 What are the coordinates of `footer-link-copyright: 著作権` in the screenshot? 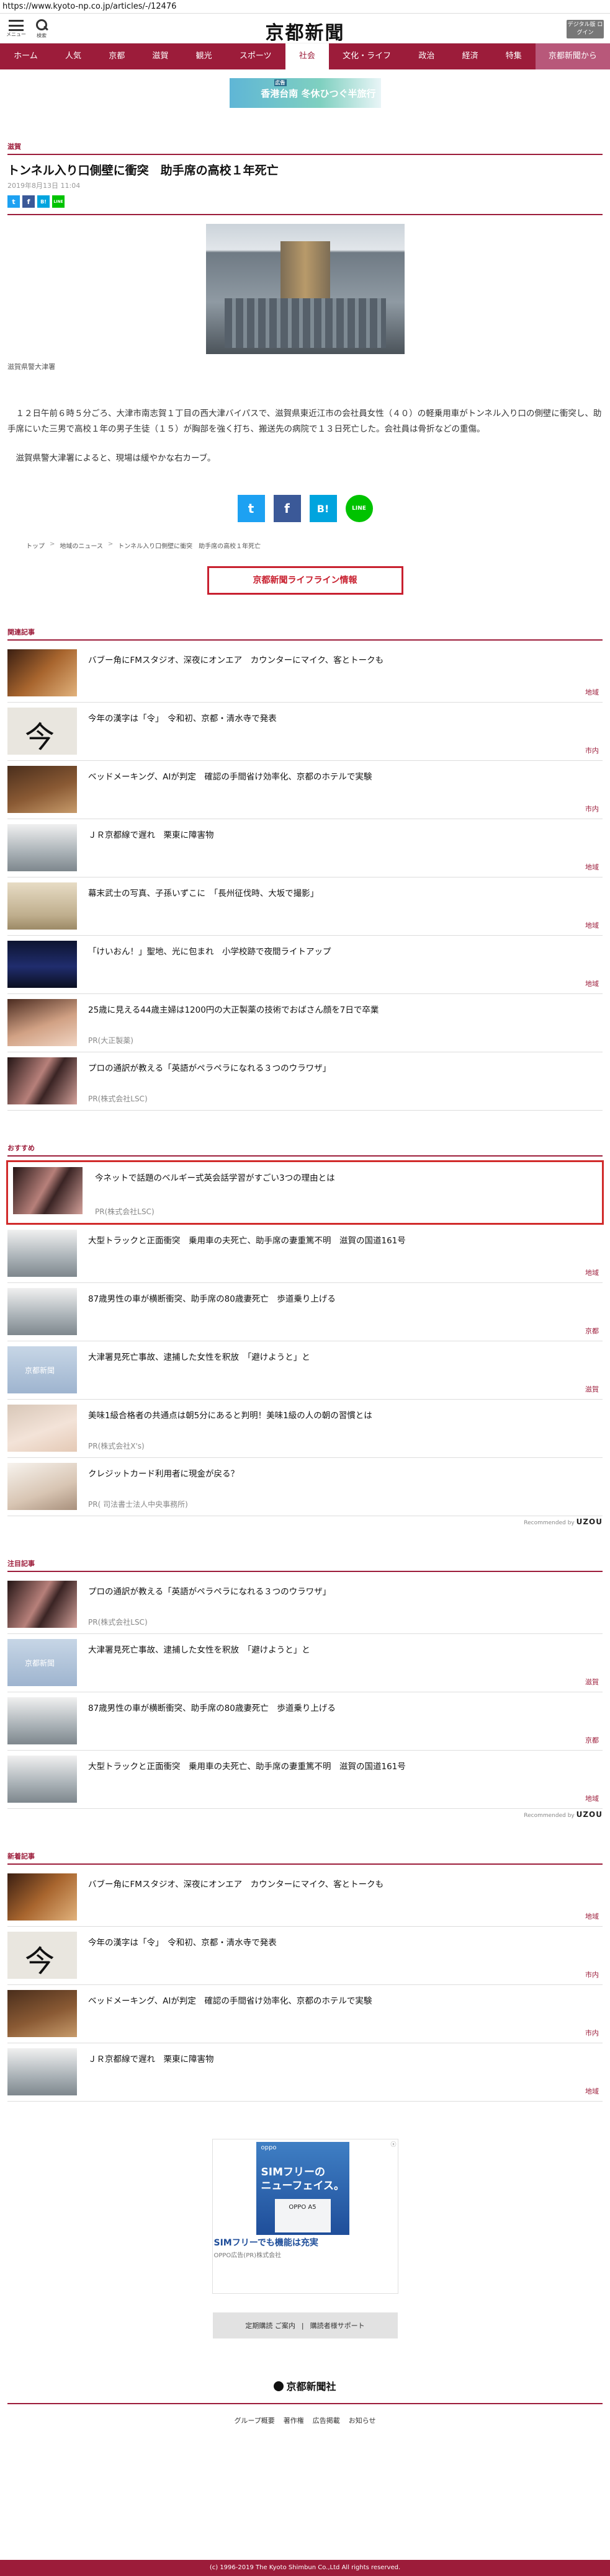 It's located at (294, 2420).